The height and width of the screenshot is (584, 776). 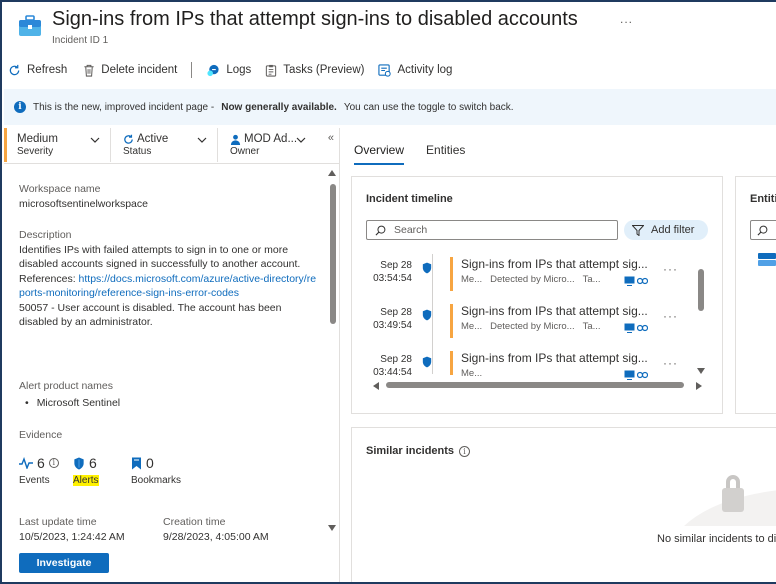 I want to click on activity-log-button: Activity log, so click(x=415, y=70).